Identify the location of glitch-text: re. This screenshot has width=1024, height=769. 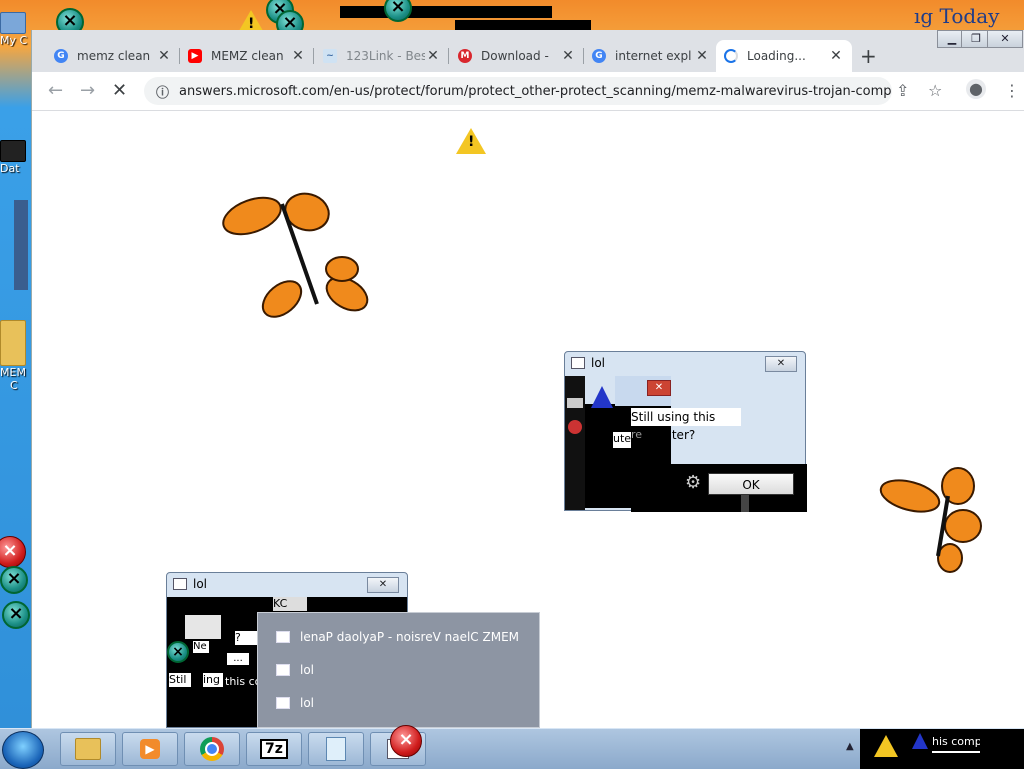
(637, 434).